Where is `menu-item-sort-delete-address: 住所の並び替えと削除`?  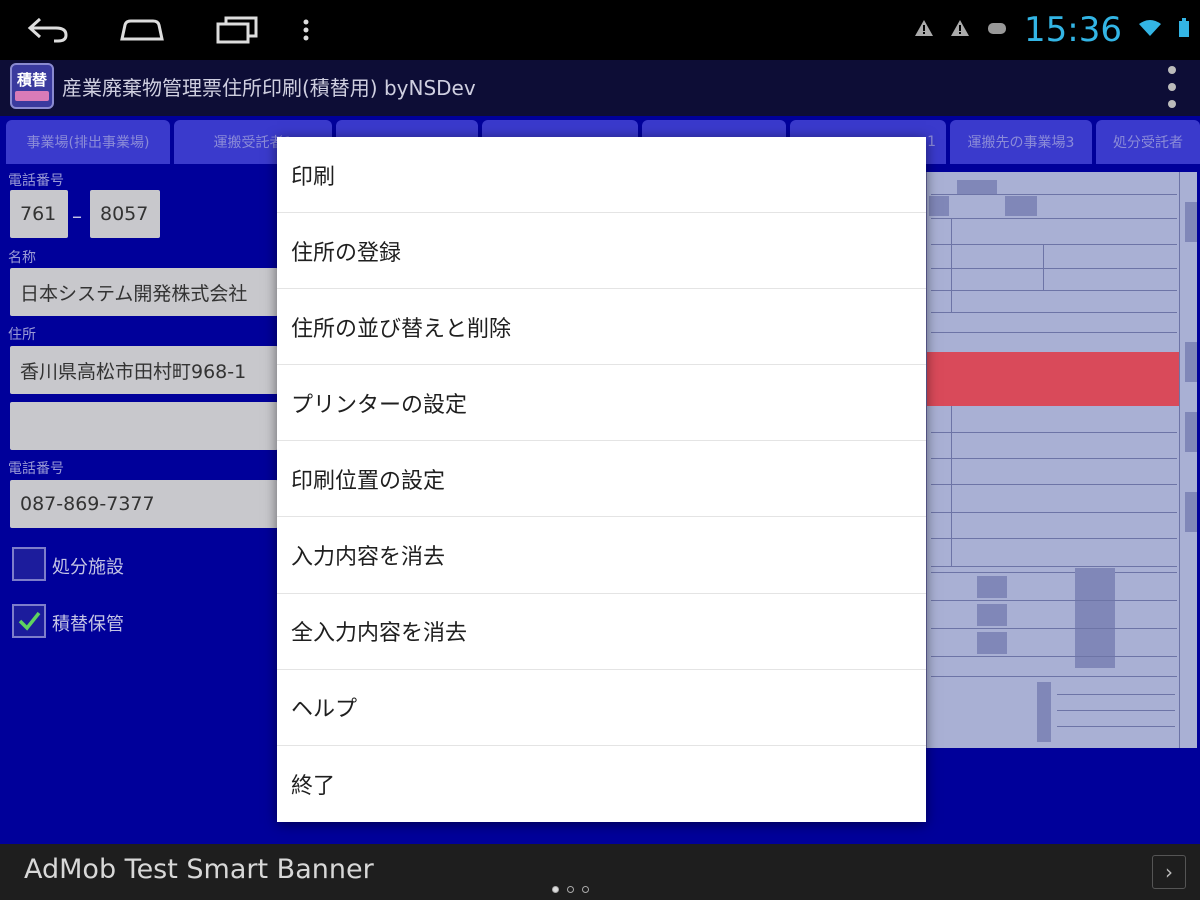
menu-item-sort-delete-address: 住所の並び替えと削除 is located at coordinates (601, 327).